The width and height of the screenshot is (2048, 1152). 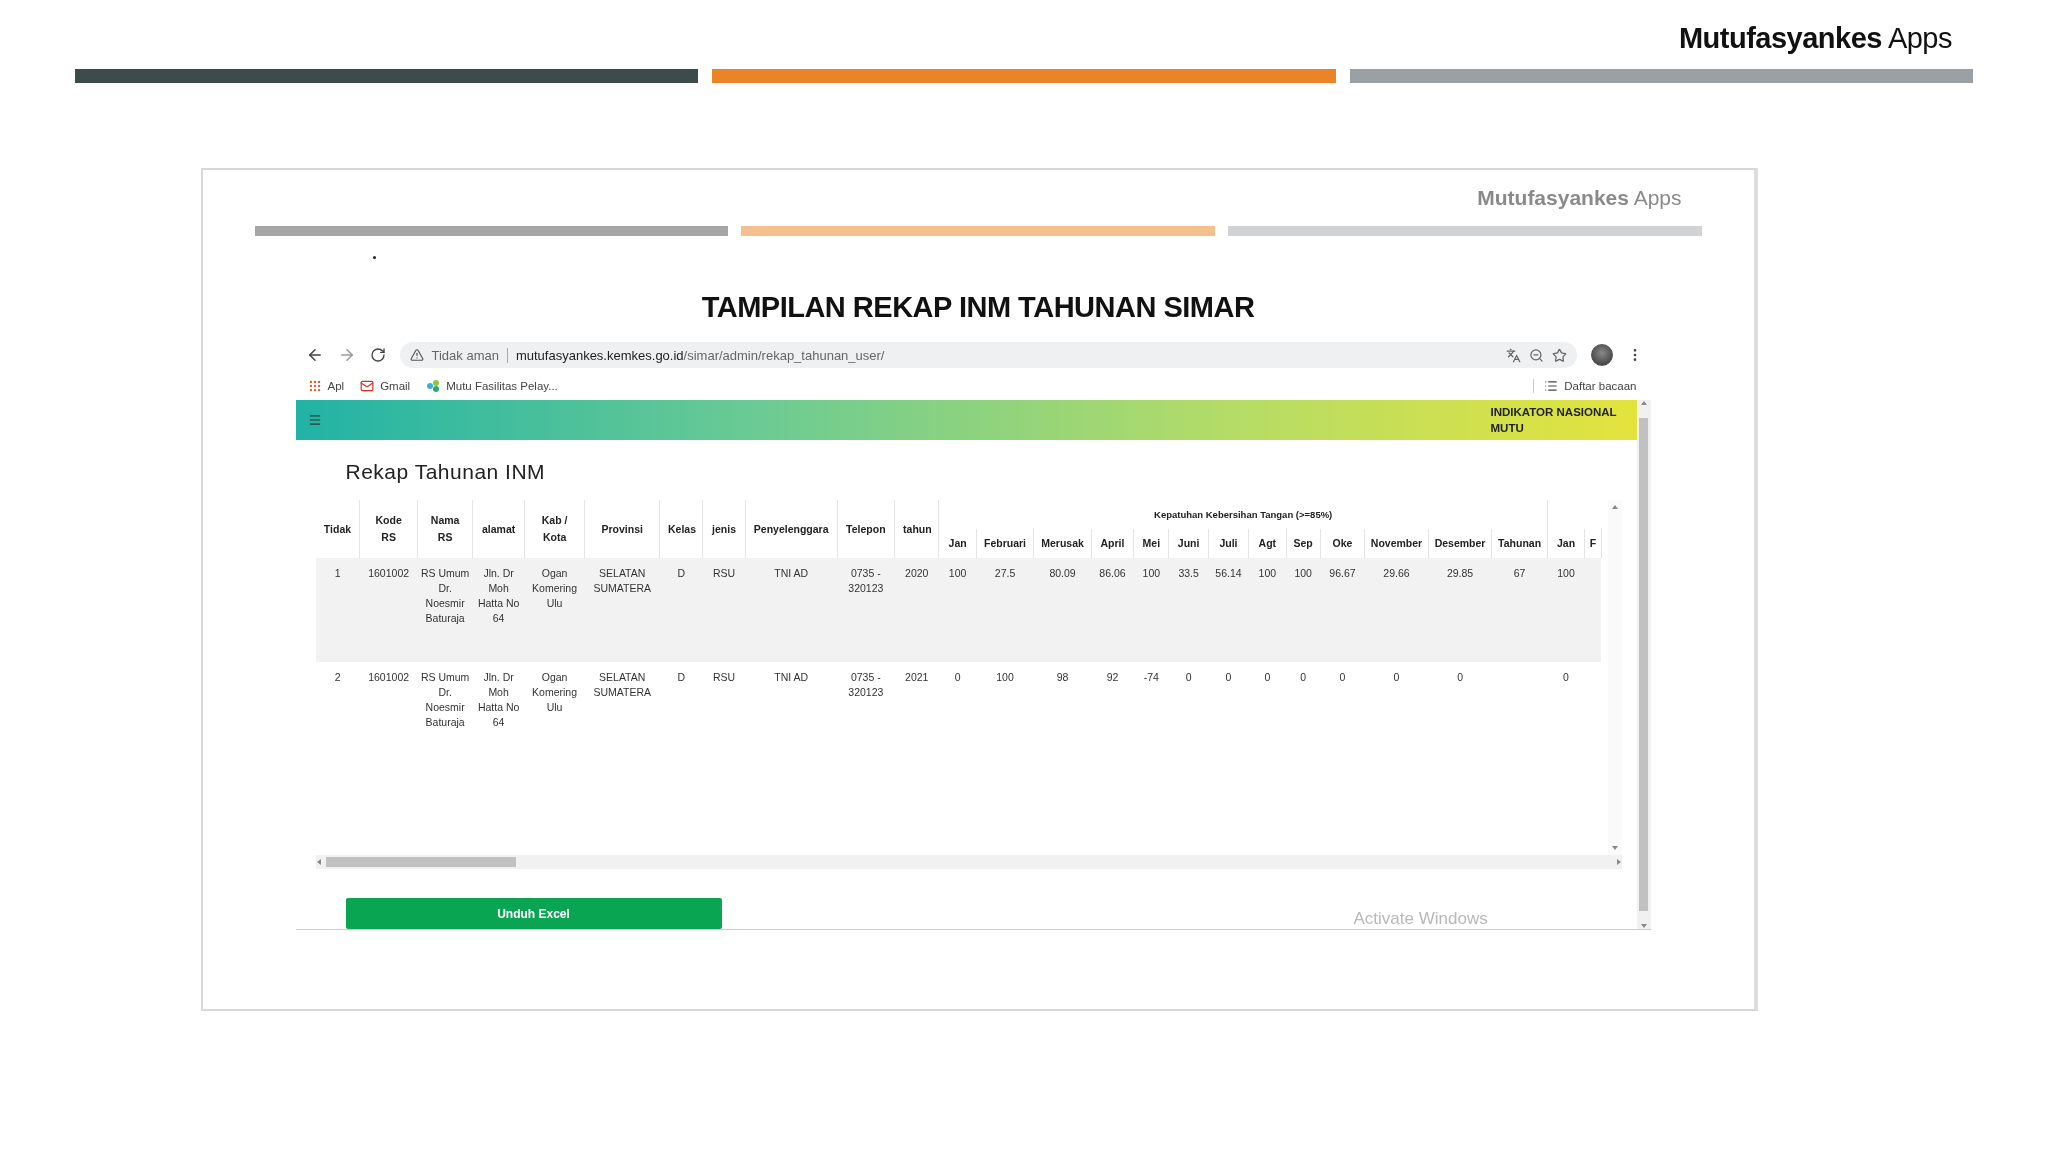 What do you see at coordinates (1513, 355) in the screenshot?
I see `translate-icon` at bounding box center [1513, 355].